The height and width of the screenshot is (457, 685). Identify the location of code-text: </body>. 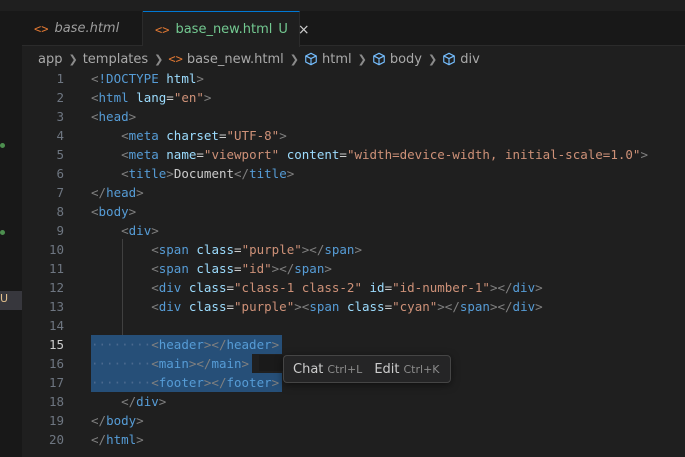
(117, 420).